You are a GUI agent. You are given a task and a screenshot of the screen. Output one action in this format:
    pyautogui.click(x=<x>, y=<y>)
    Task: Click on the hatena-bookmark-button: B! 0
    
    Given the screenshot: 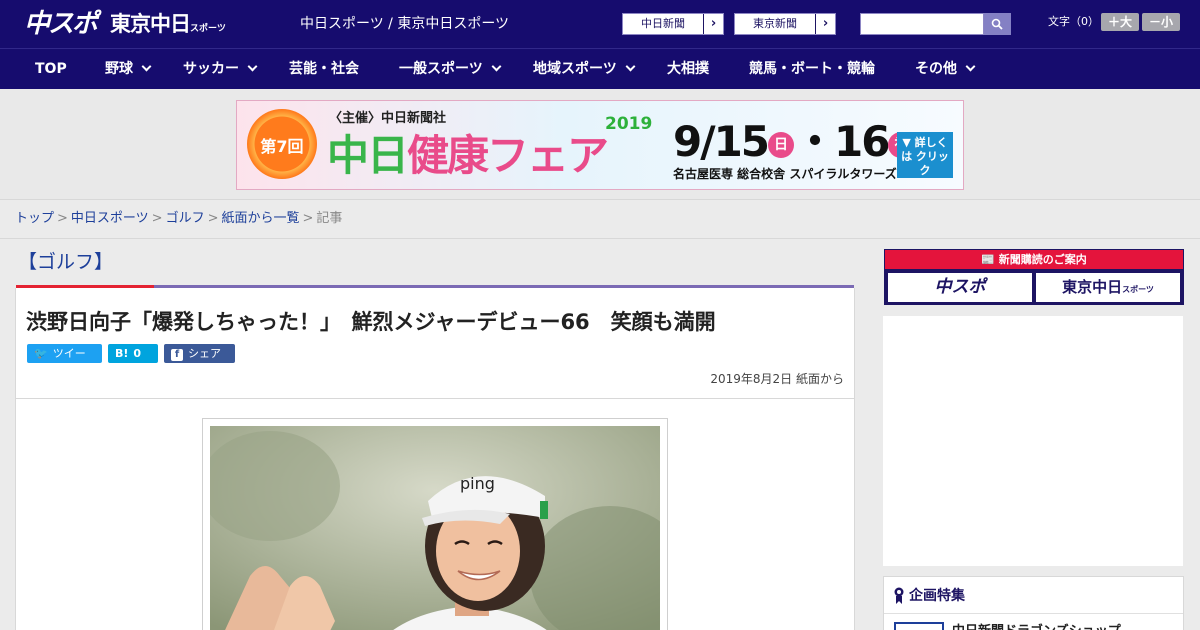 What is the action you would take?
    pyautogui.click(x=133, y=353)
    